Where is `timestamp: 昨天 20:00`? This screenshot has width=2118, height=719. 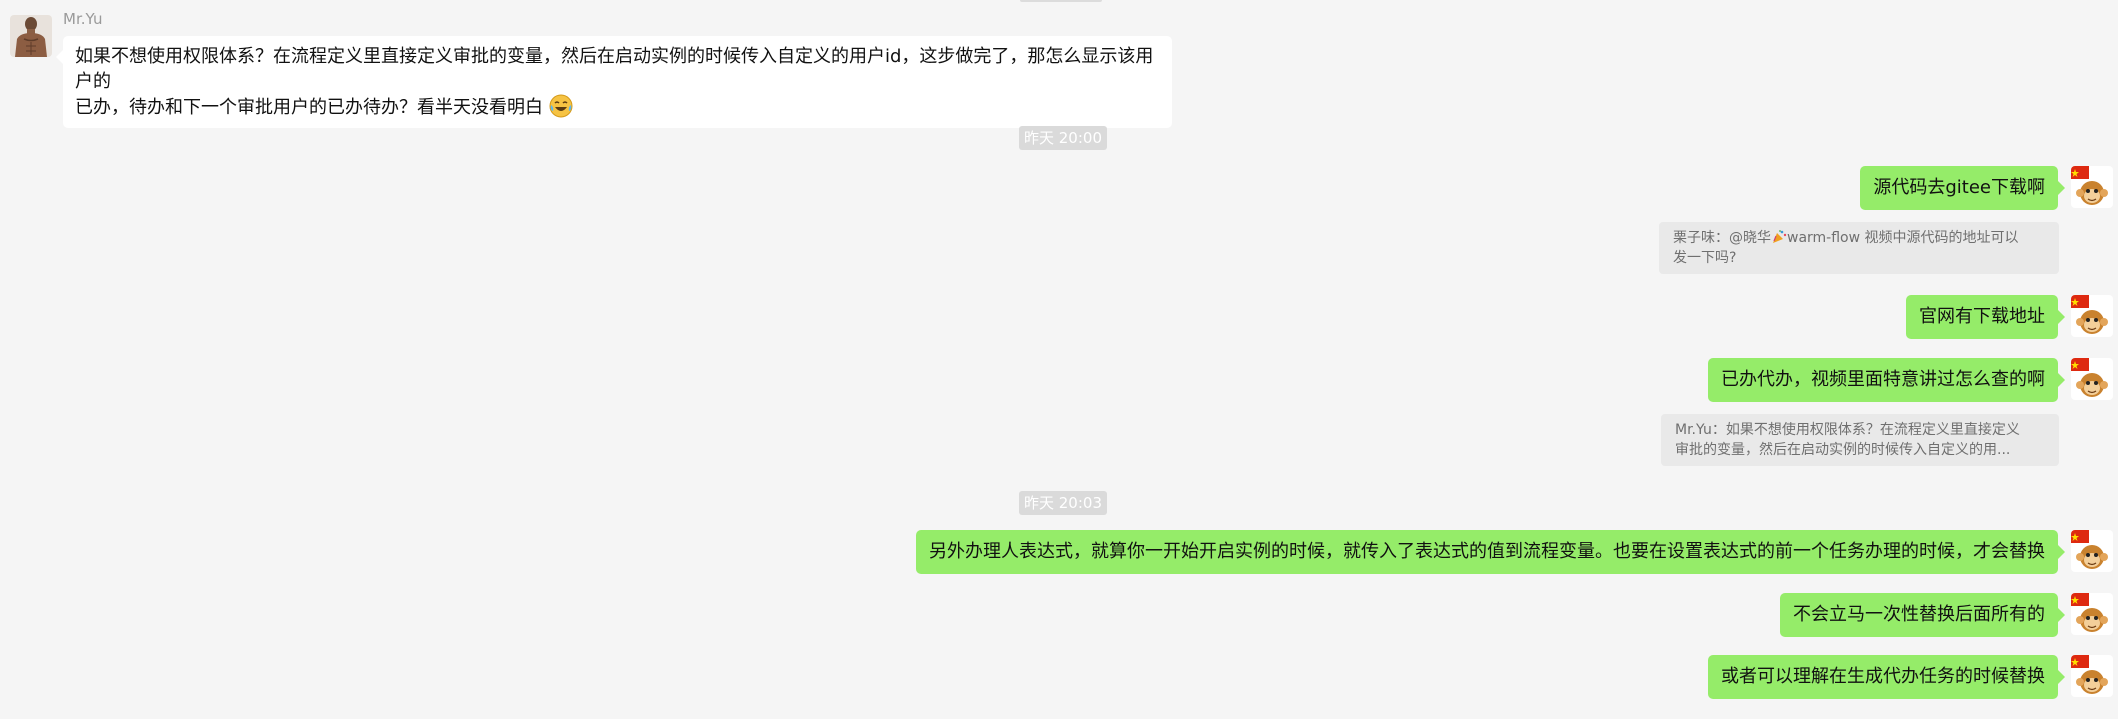
timestamp: 昨天 20:00 is located at coordinates (1063, 138).